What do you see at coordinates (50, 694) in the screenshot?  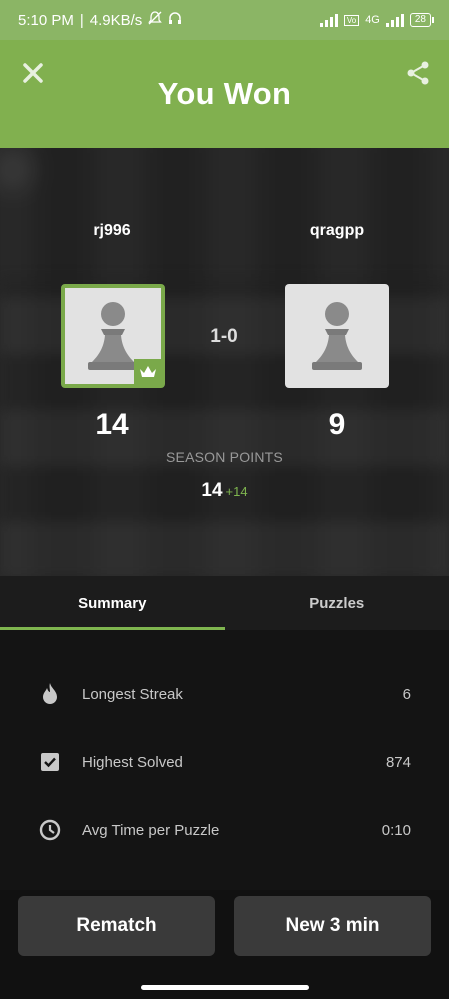 I see `flame-icon` at bounding box center [50, 694].